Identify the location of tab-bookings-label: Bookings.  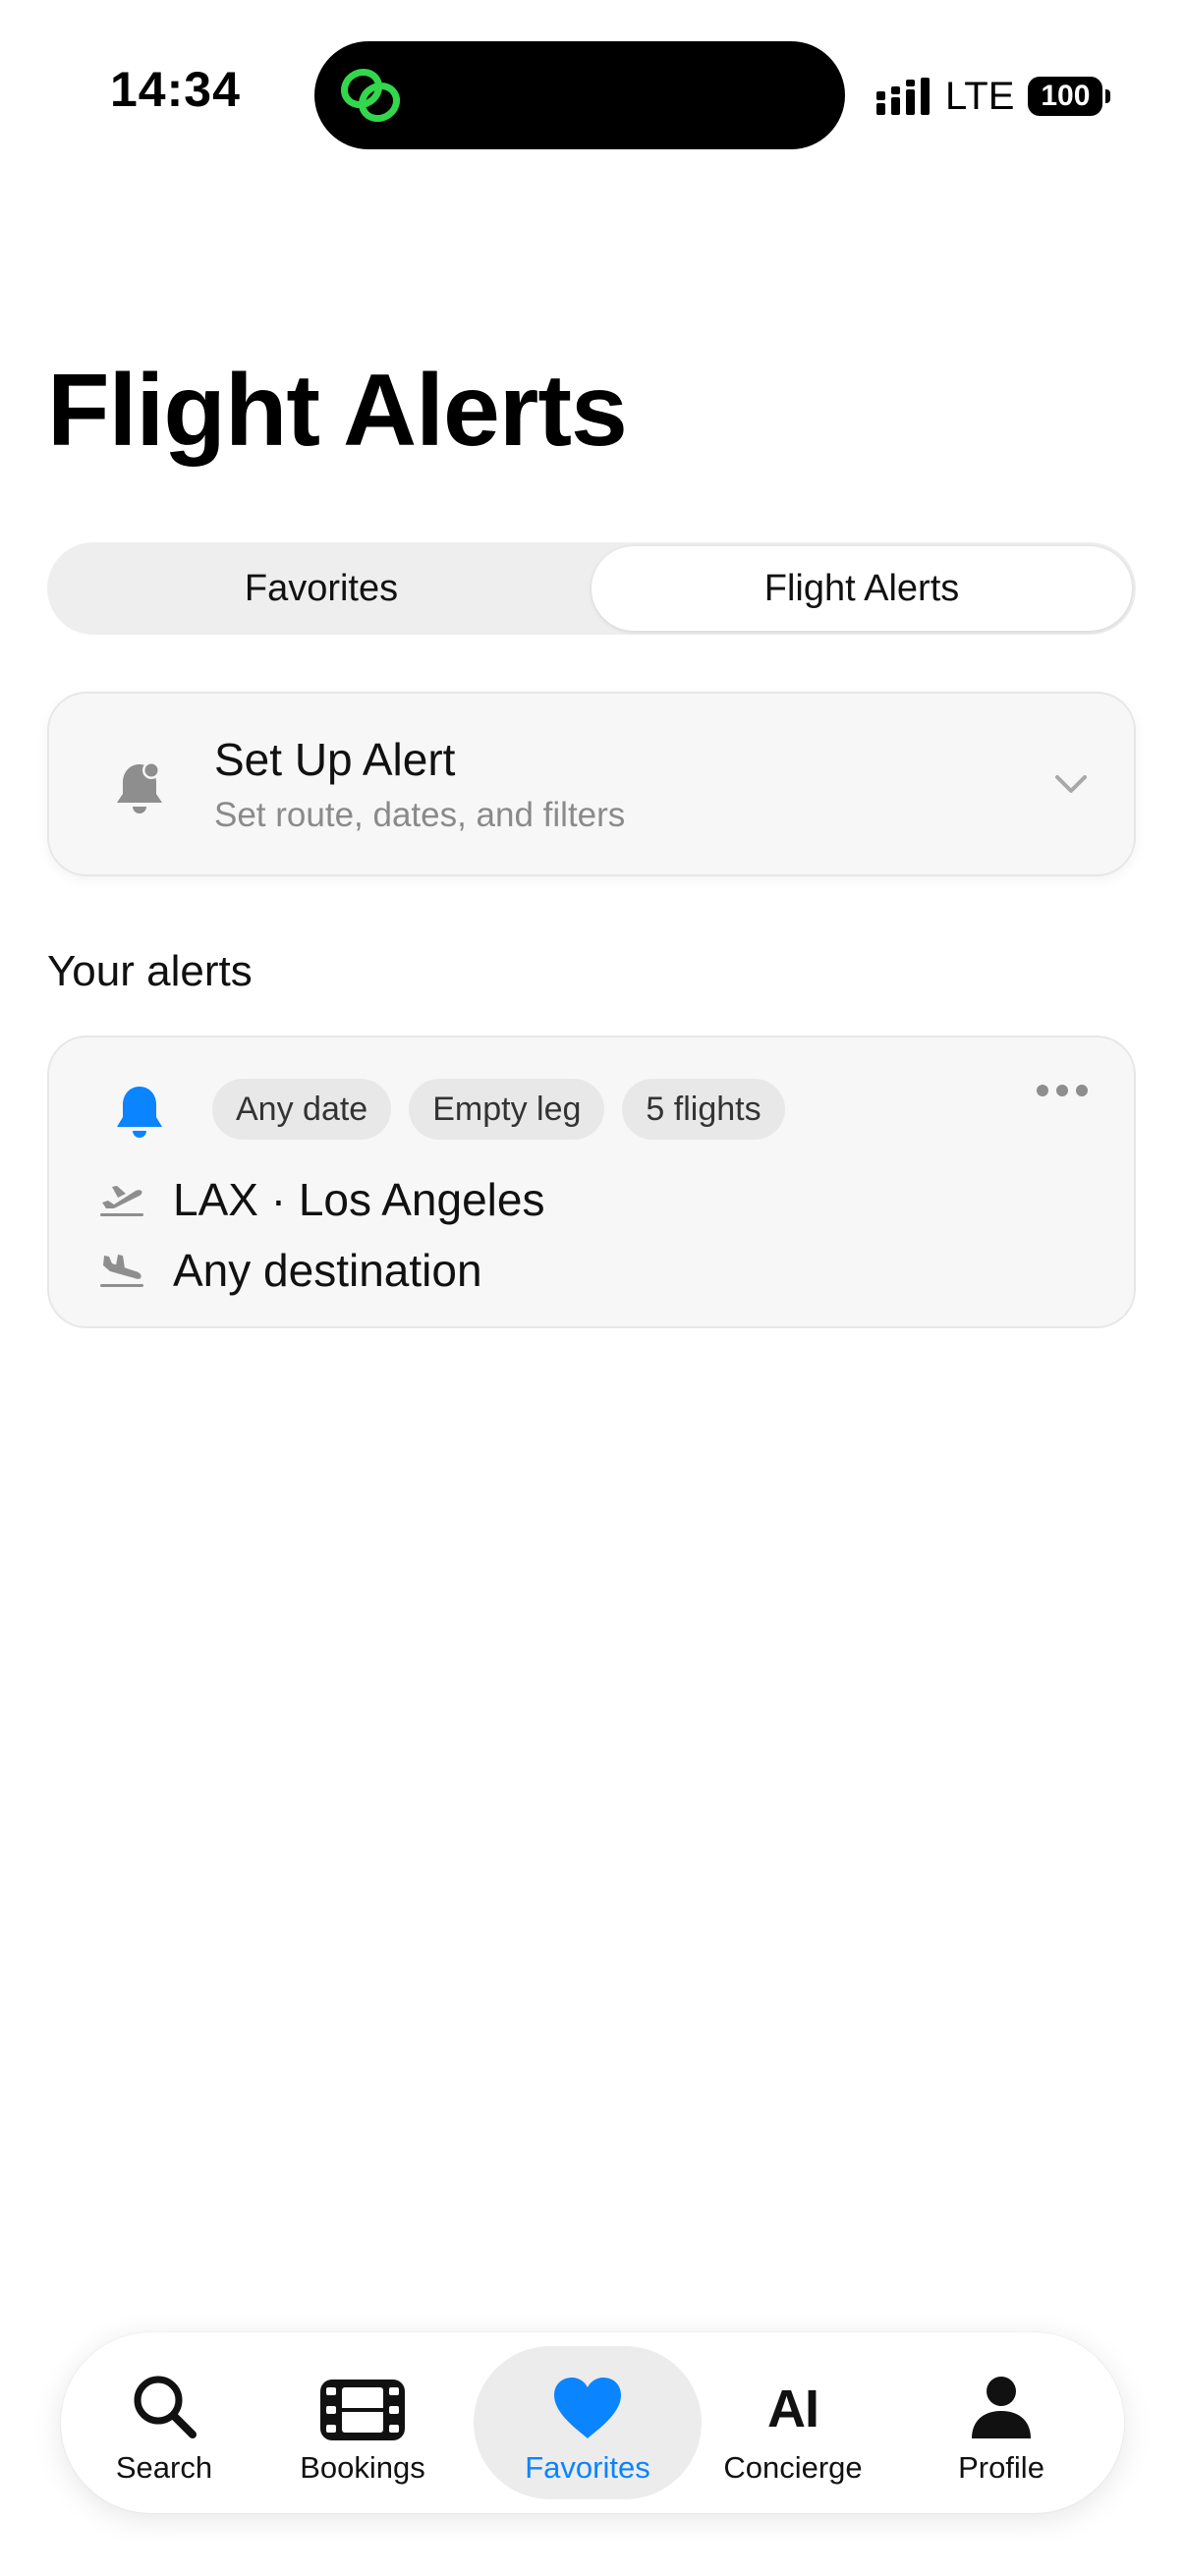
(363, 2467).